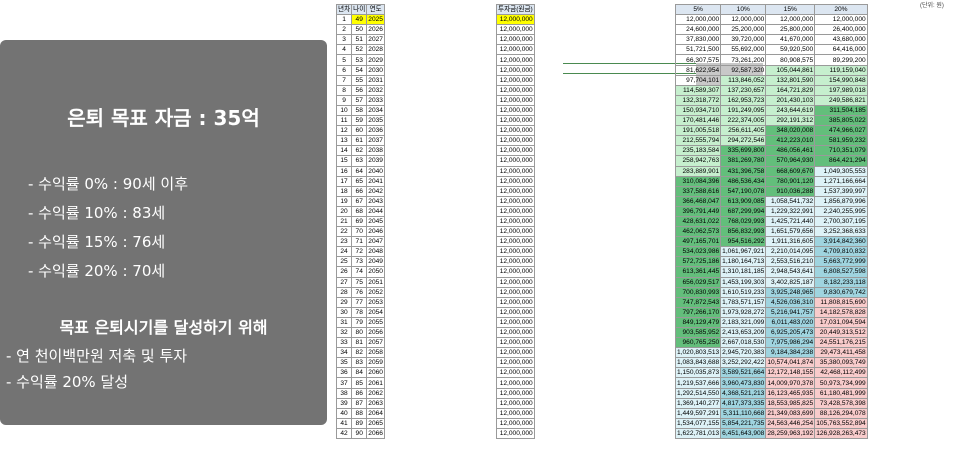 This screenshot has height=459, width=980. I want to click on cell-balance: 5,311,110,668, so click(743, 413).